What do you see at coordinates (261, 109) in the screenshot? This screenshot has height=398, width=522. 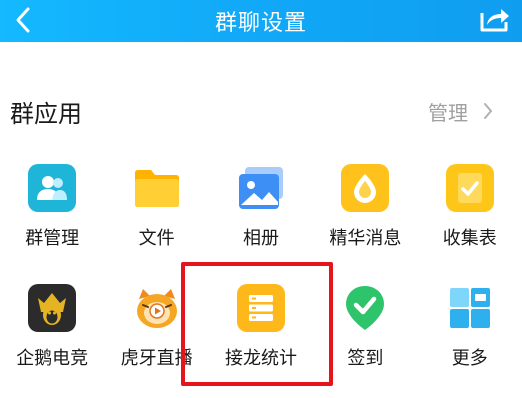 I see `group-apps-header: 群应用 管理` at bounding box center [261, 109].